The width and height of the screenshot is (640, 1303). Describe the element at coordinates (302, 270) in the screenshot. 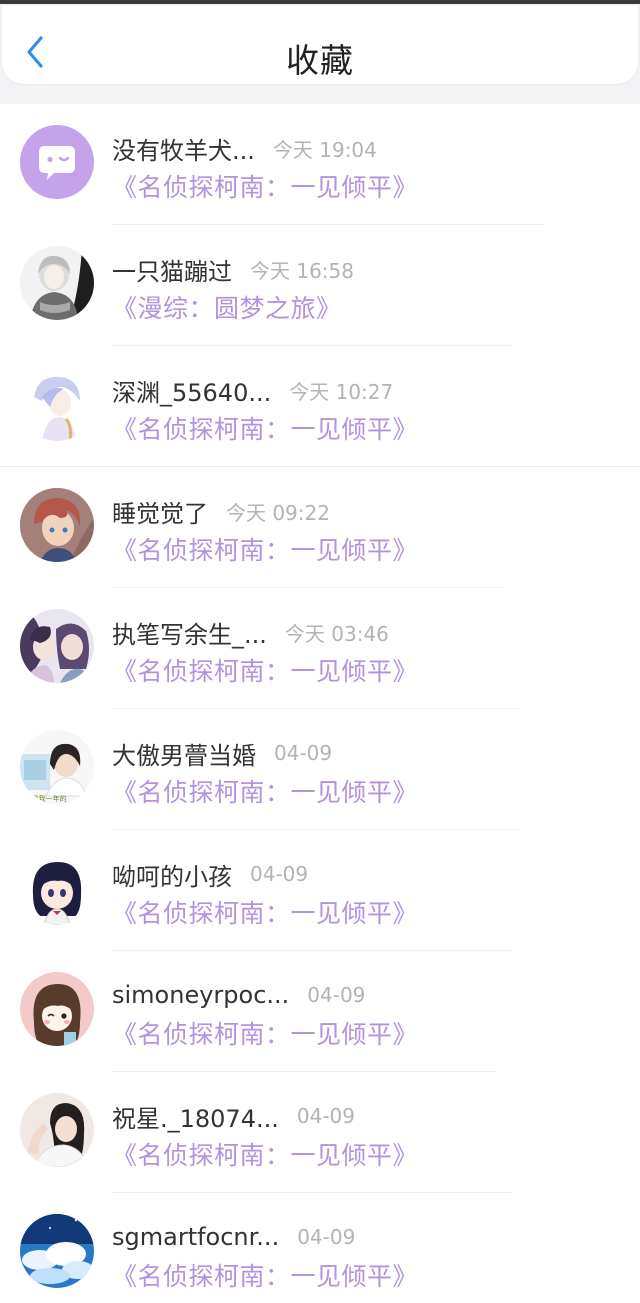

I see `timestamp: 今天 16:58` at that location.